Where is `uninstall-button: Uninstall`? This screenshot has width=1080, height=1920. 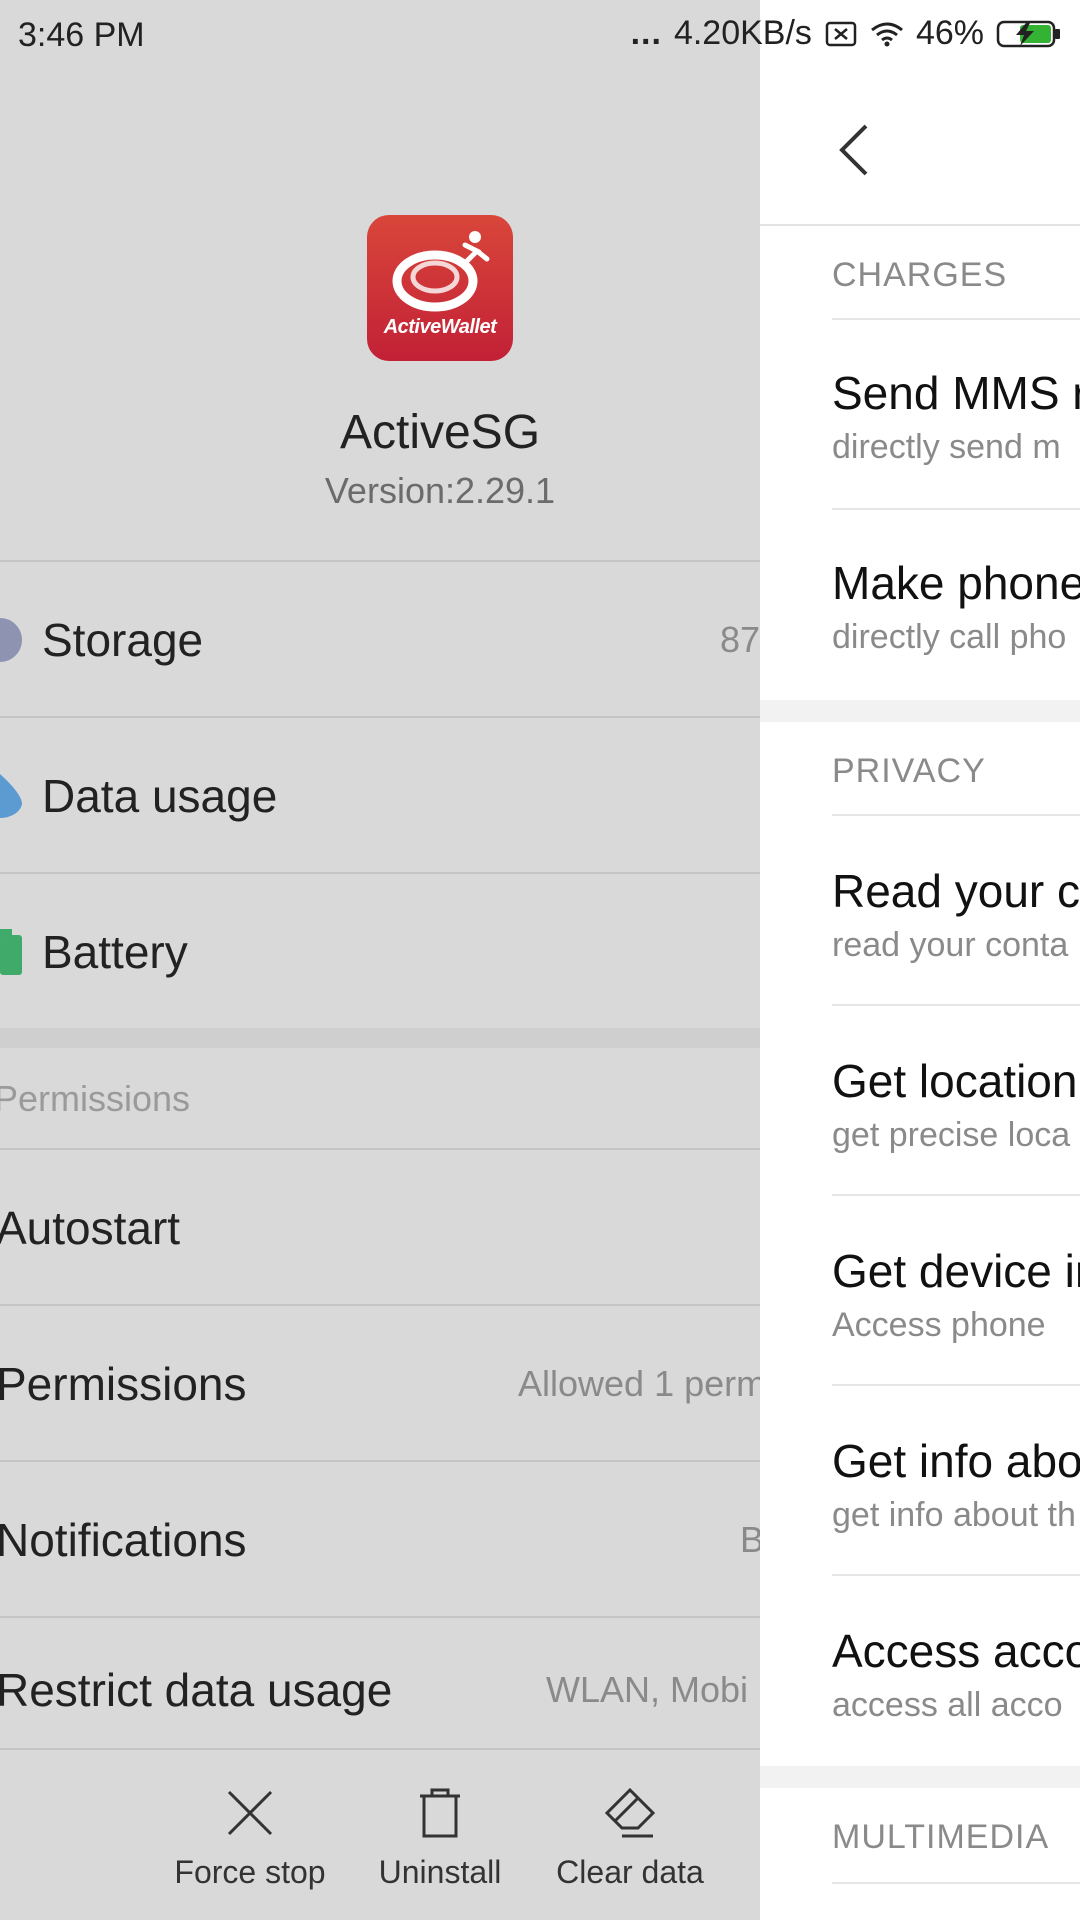 uninstall-button: Uninstall is located at coordinates (440, 1835).